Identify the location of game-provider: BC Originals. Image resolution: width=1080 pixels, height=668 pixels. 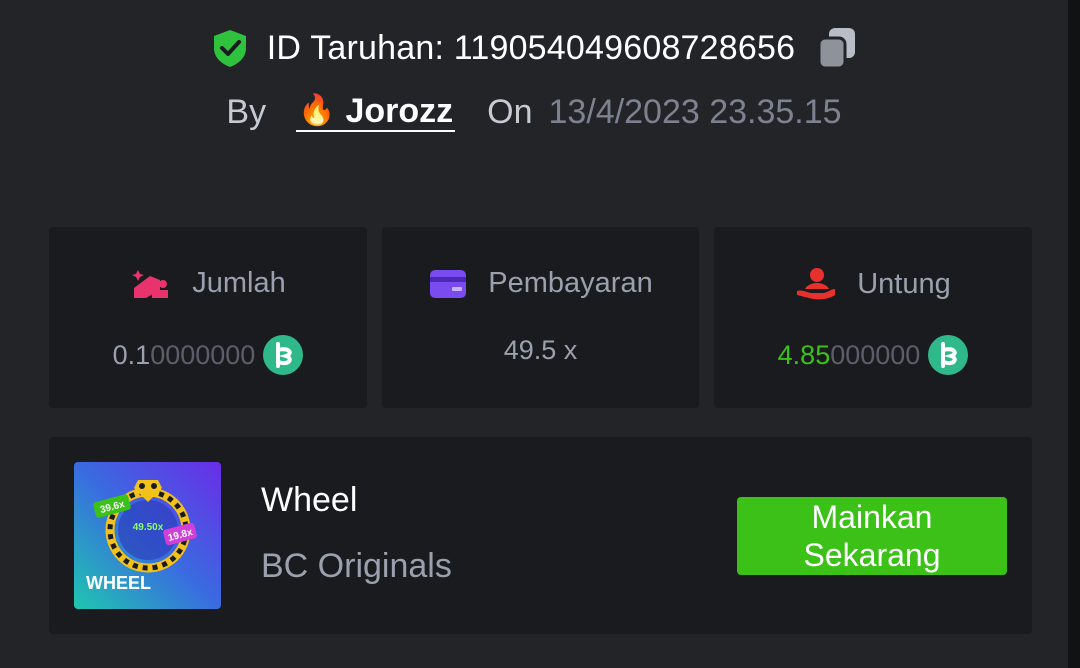
(356, 566).